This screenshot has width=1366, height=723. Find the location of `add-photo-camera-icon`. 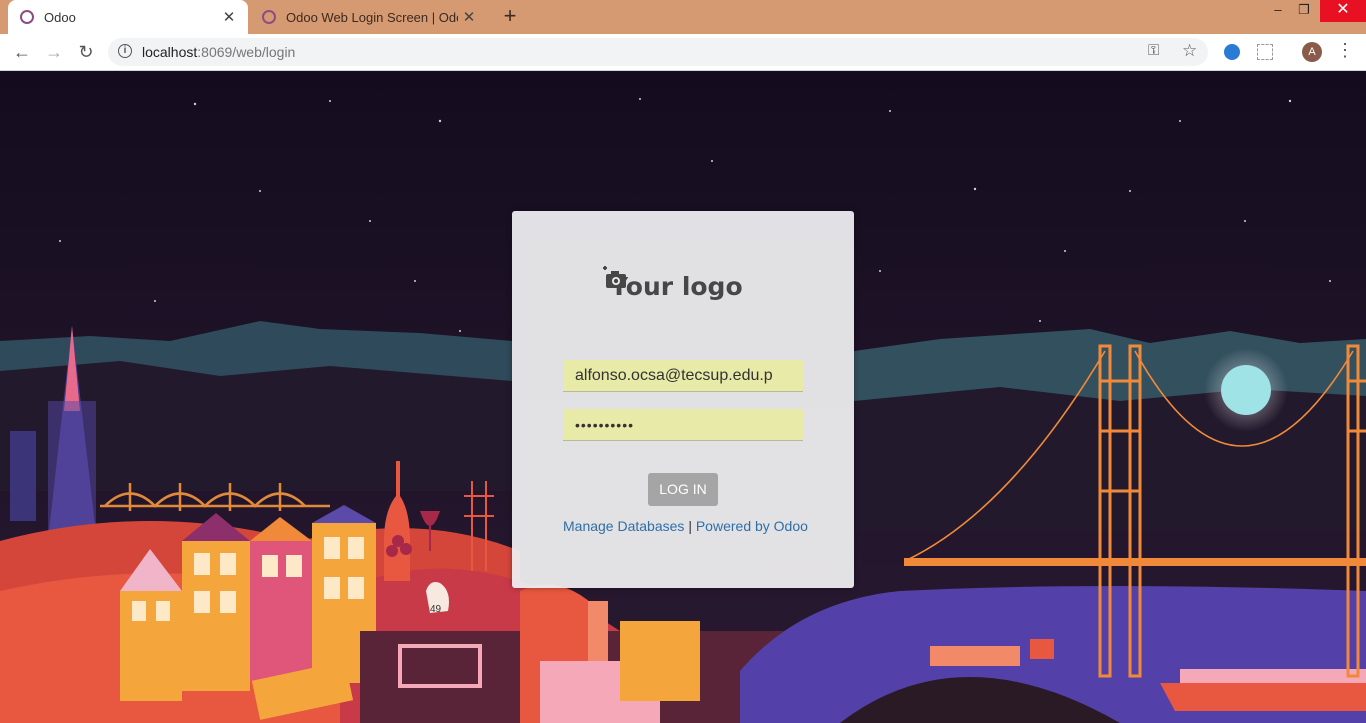

add-photo-camera-icon is located at coordinates (614, 277).